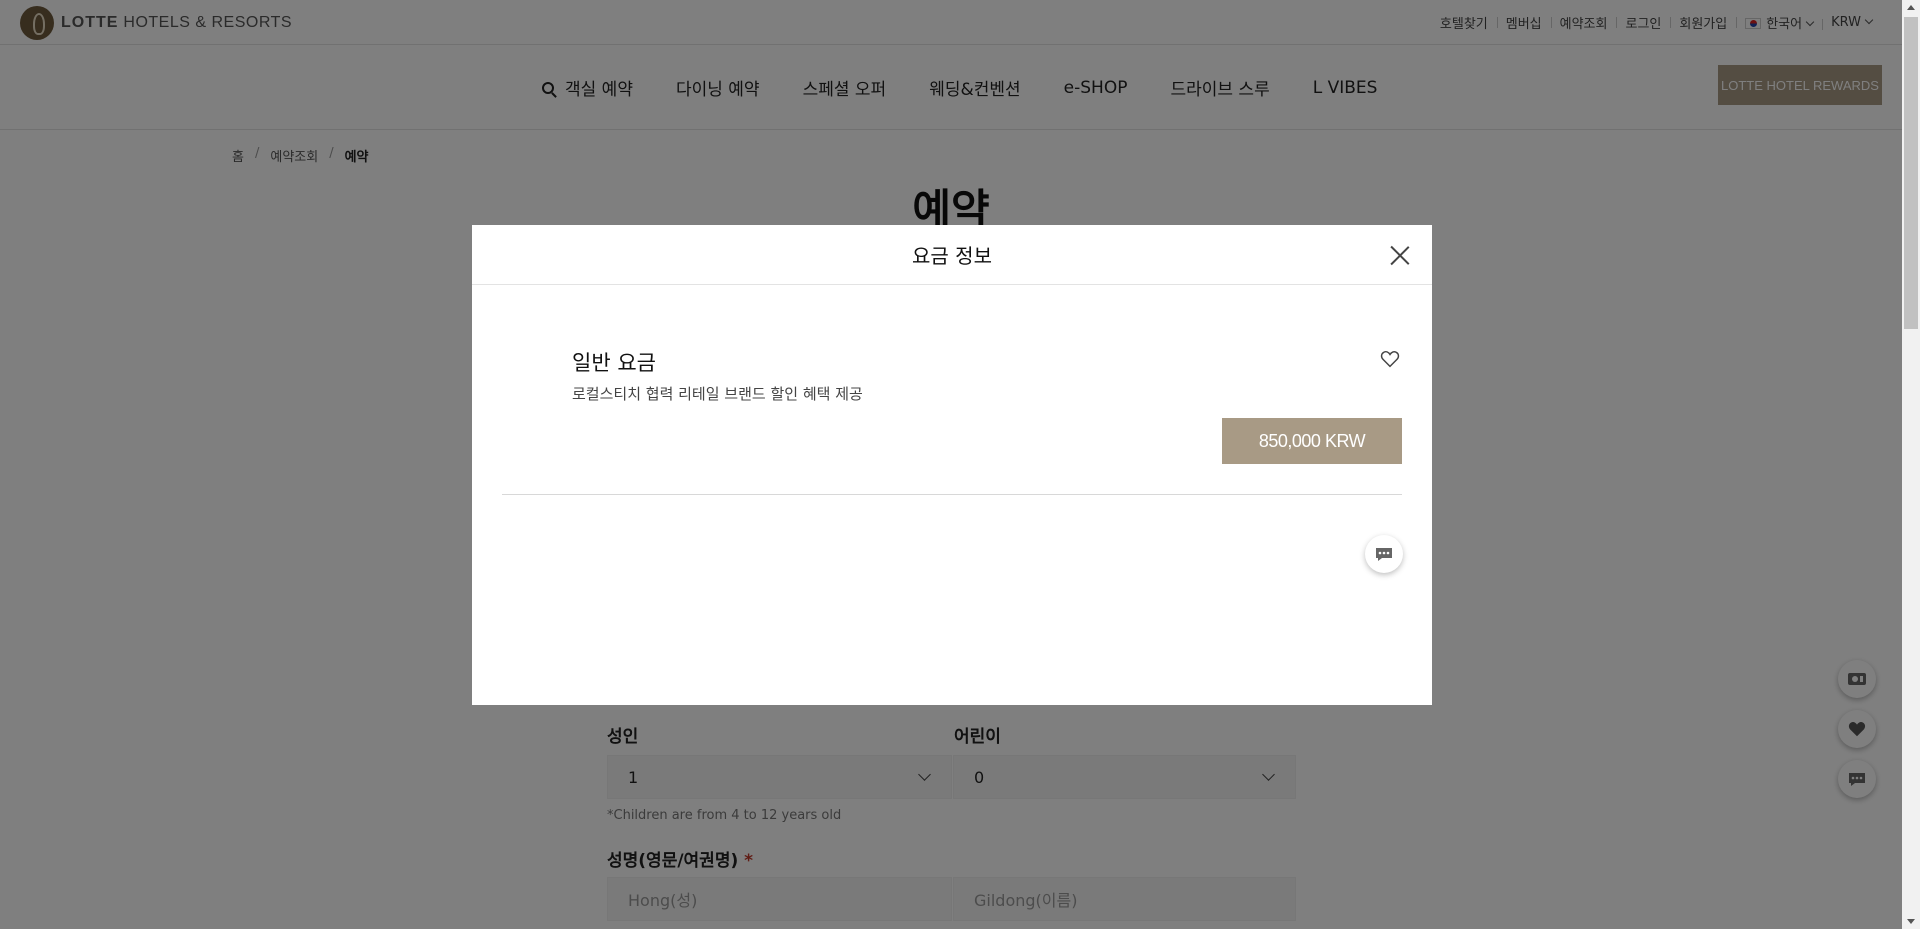 This screenshot has height=929, width=1920. I want to click on page-scrollbar, so click(1911, 464).